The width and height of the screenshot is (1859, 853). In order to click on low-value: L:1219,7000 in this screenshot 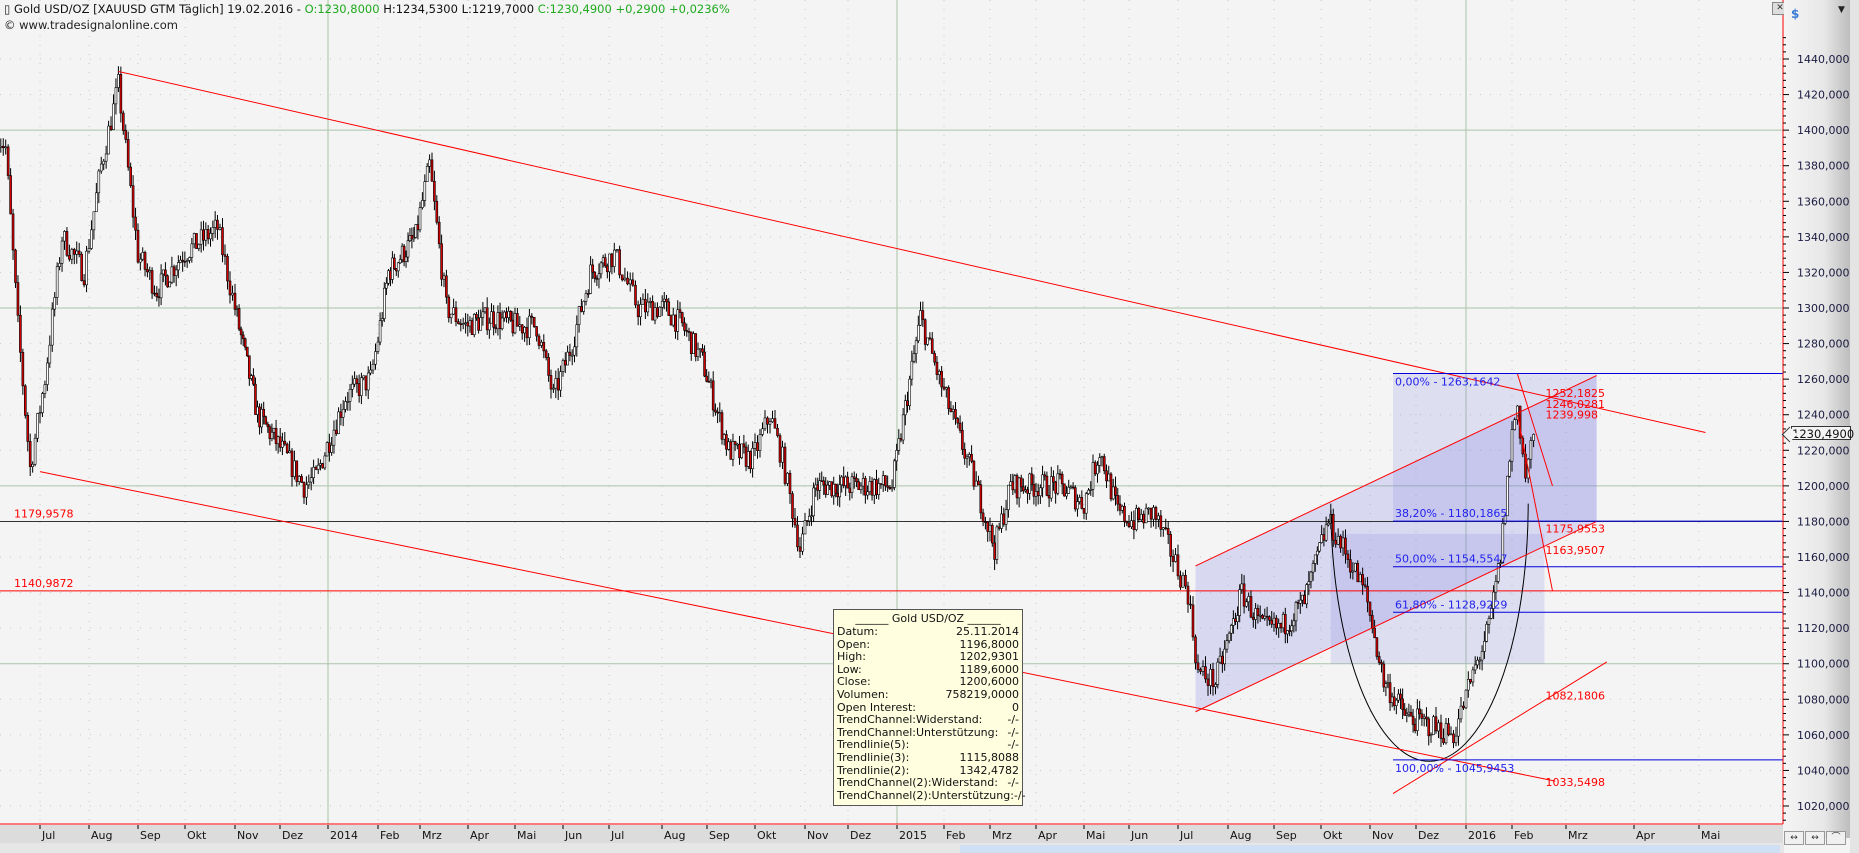, I will do `click(498, 9)`.